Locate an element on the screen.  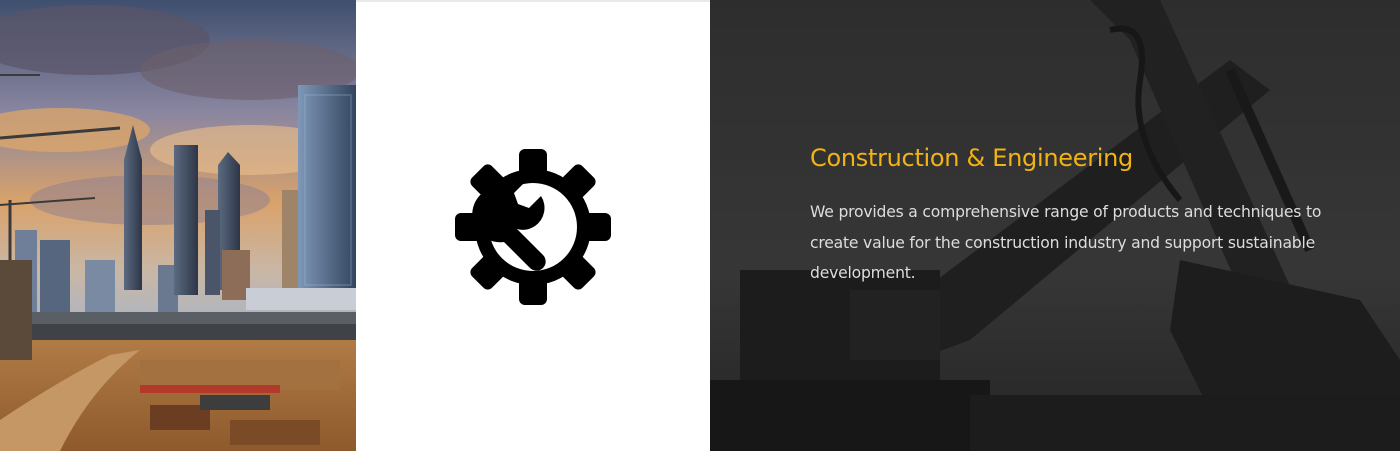
gear-wrench-icon is located at coordinates (533, 226).